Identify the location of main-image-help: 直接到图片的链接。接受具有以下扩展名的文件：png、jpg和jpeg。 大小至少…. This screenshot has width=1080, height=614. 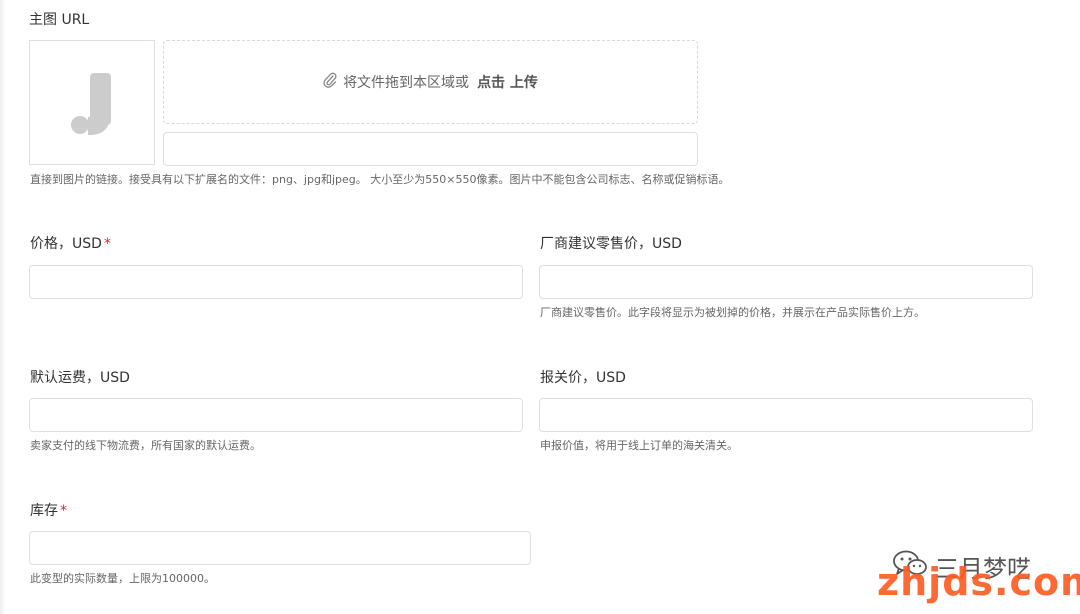
(380, 179).